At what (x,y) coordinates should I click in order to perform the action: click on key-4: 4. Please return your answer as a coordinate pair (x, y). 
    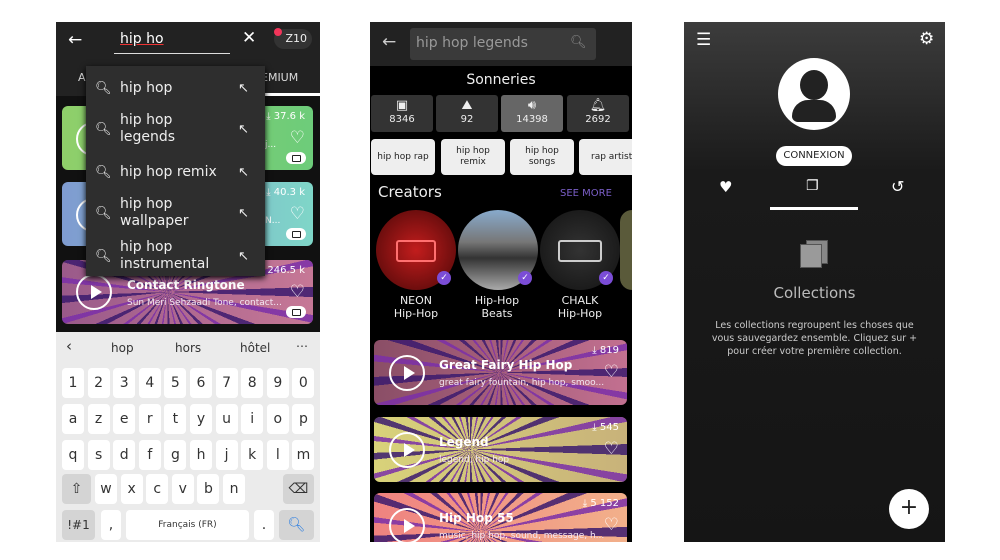
    Looking at the image, I should click on (149, 383).